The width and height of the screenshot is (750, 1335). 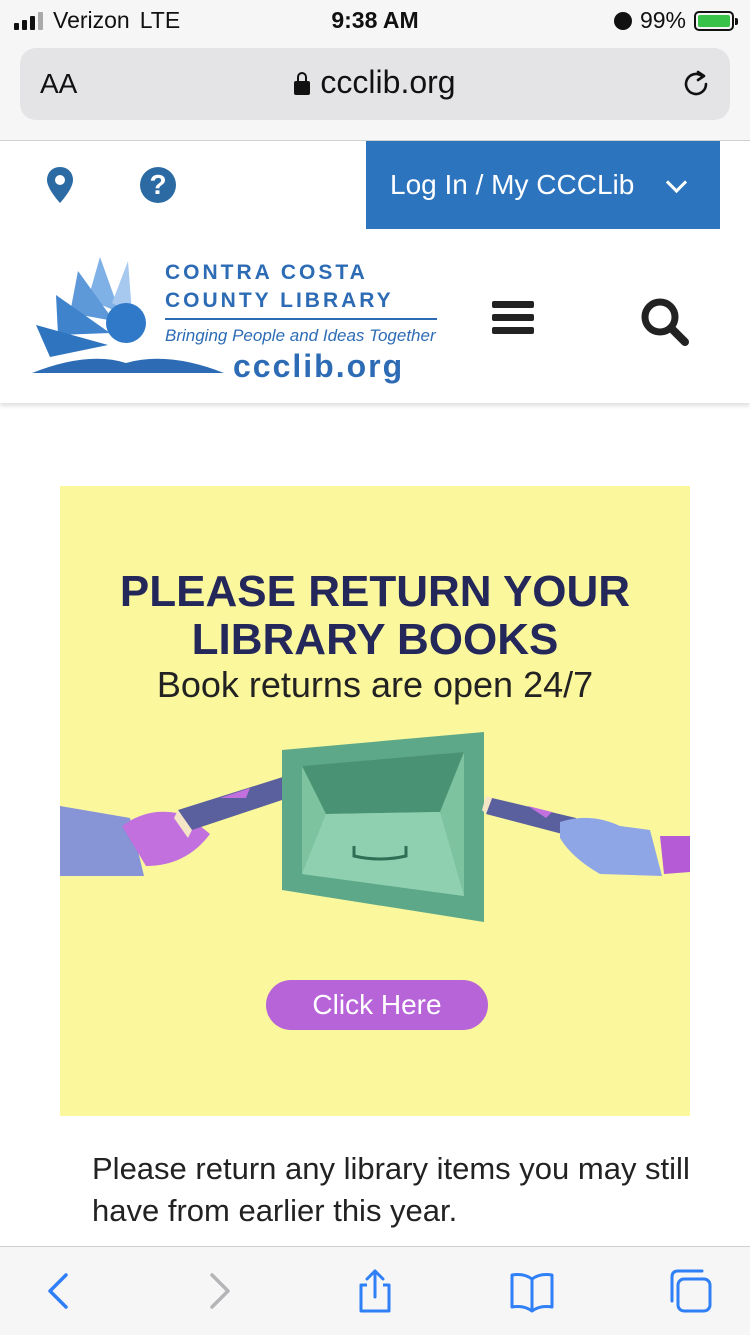 What do you see at coordinates (696, 84) in the screenshot?
I see `reload-icon` at bounding box center [696, 84].